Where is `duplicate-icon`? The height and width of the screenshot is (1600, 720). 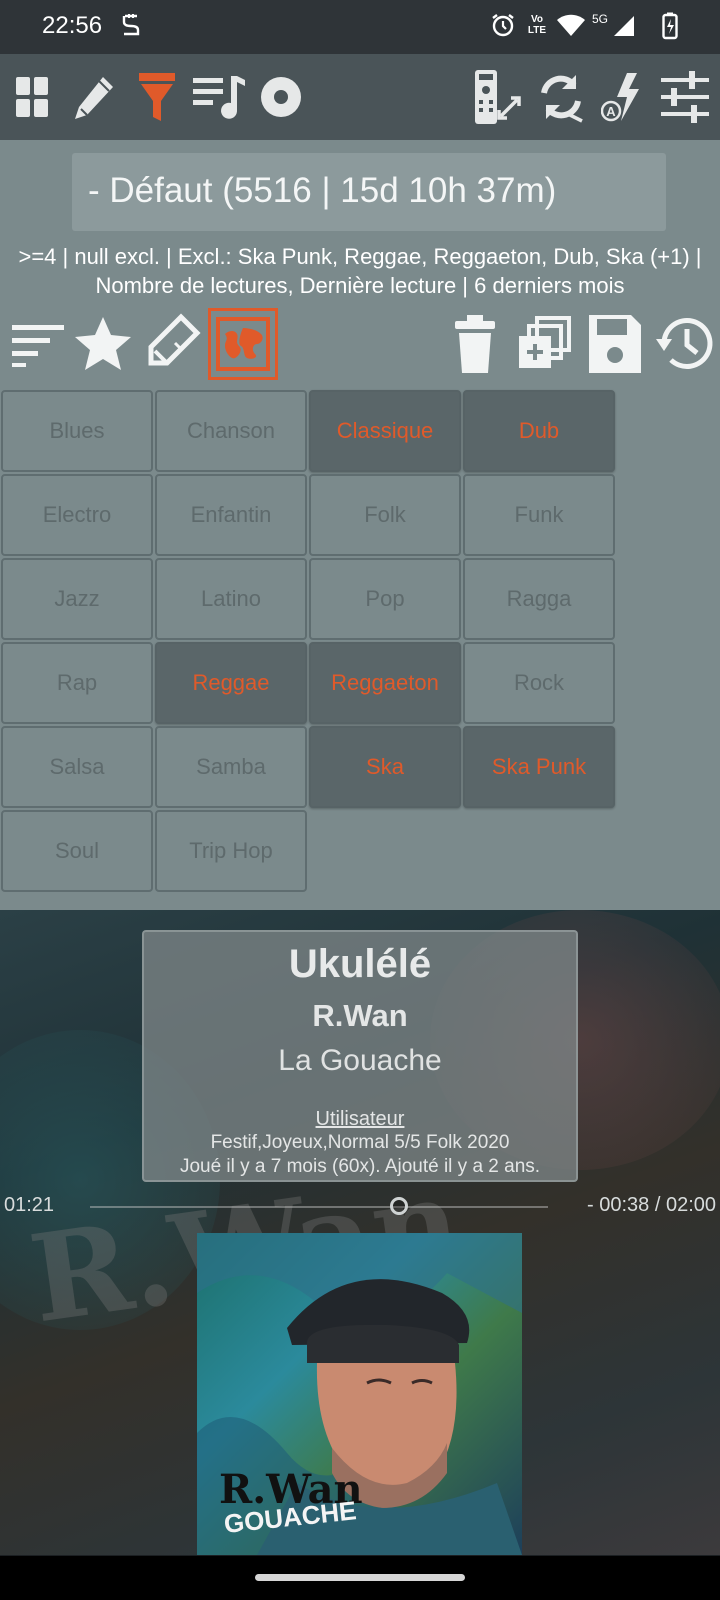 duplicate-icon is located at coordinates (545, 344).